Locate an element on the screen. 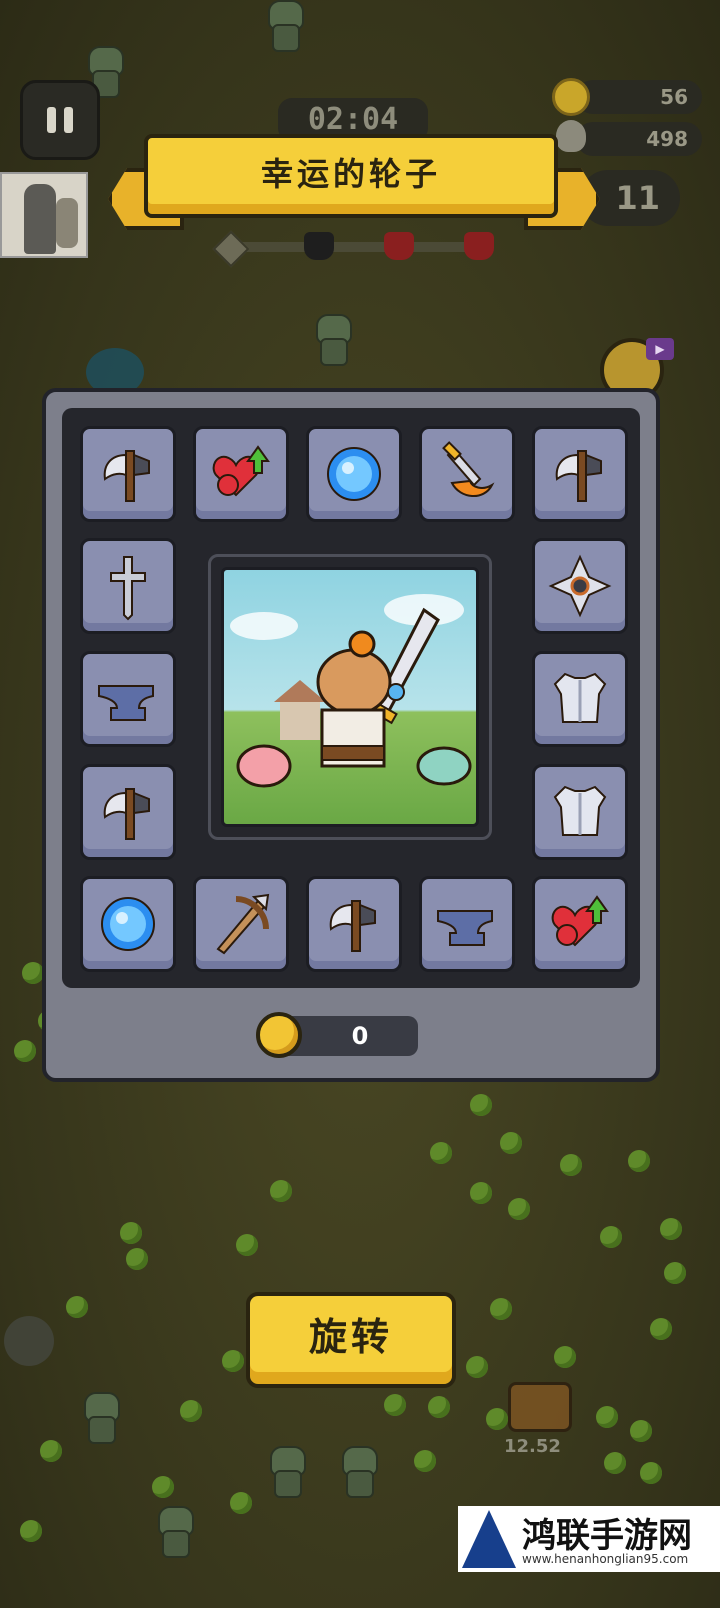 This screenshot has width=720, height=1608. skull-marker-icon is located at coordinates (319, 246).